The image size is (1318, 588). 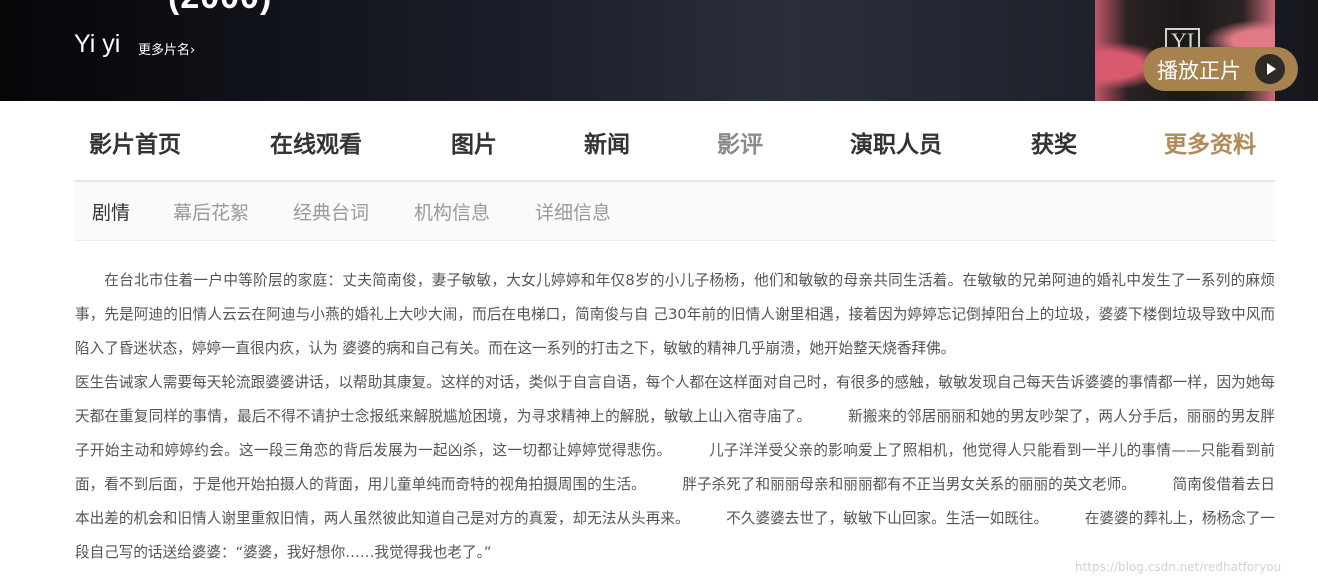 I want to click on play-full-movie-button: 播放正片, so click(x=1220, y=69).